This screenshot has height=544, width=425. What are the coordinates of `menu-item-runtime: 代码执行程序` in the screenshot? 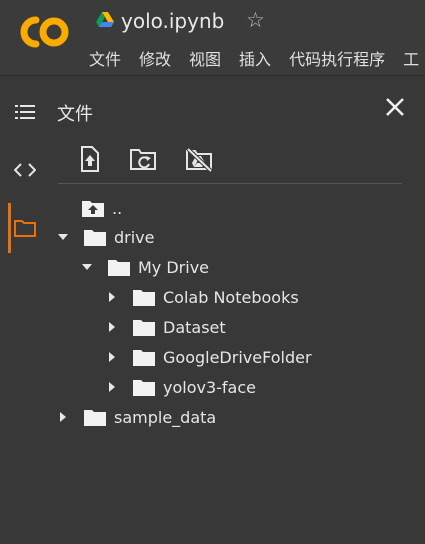 It's located at (337, 58).